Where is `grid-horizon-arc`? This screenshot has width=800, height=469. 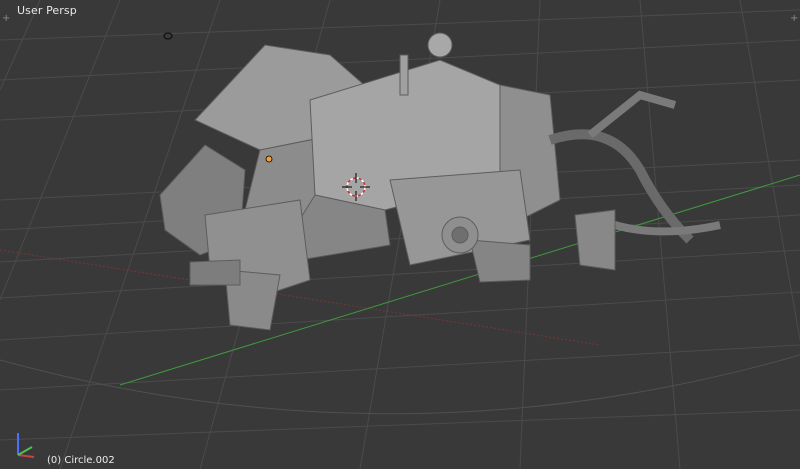
grid-horizon-arc is located at coordinates (400, 384).